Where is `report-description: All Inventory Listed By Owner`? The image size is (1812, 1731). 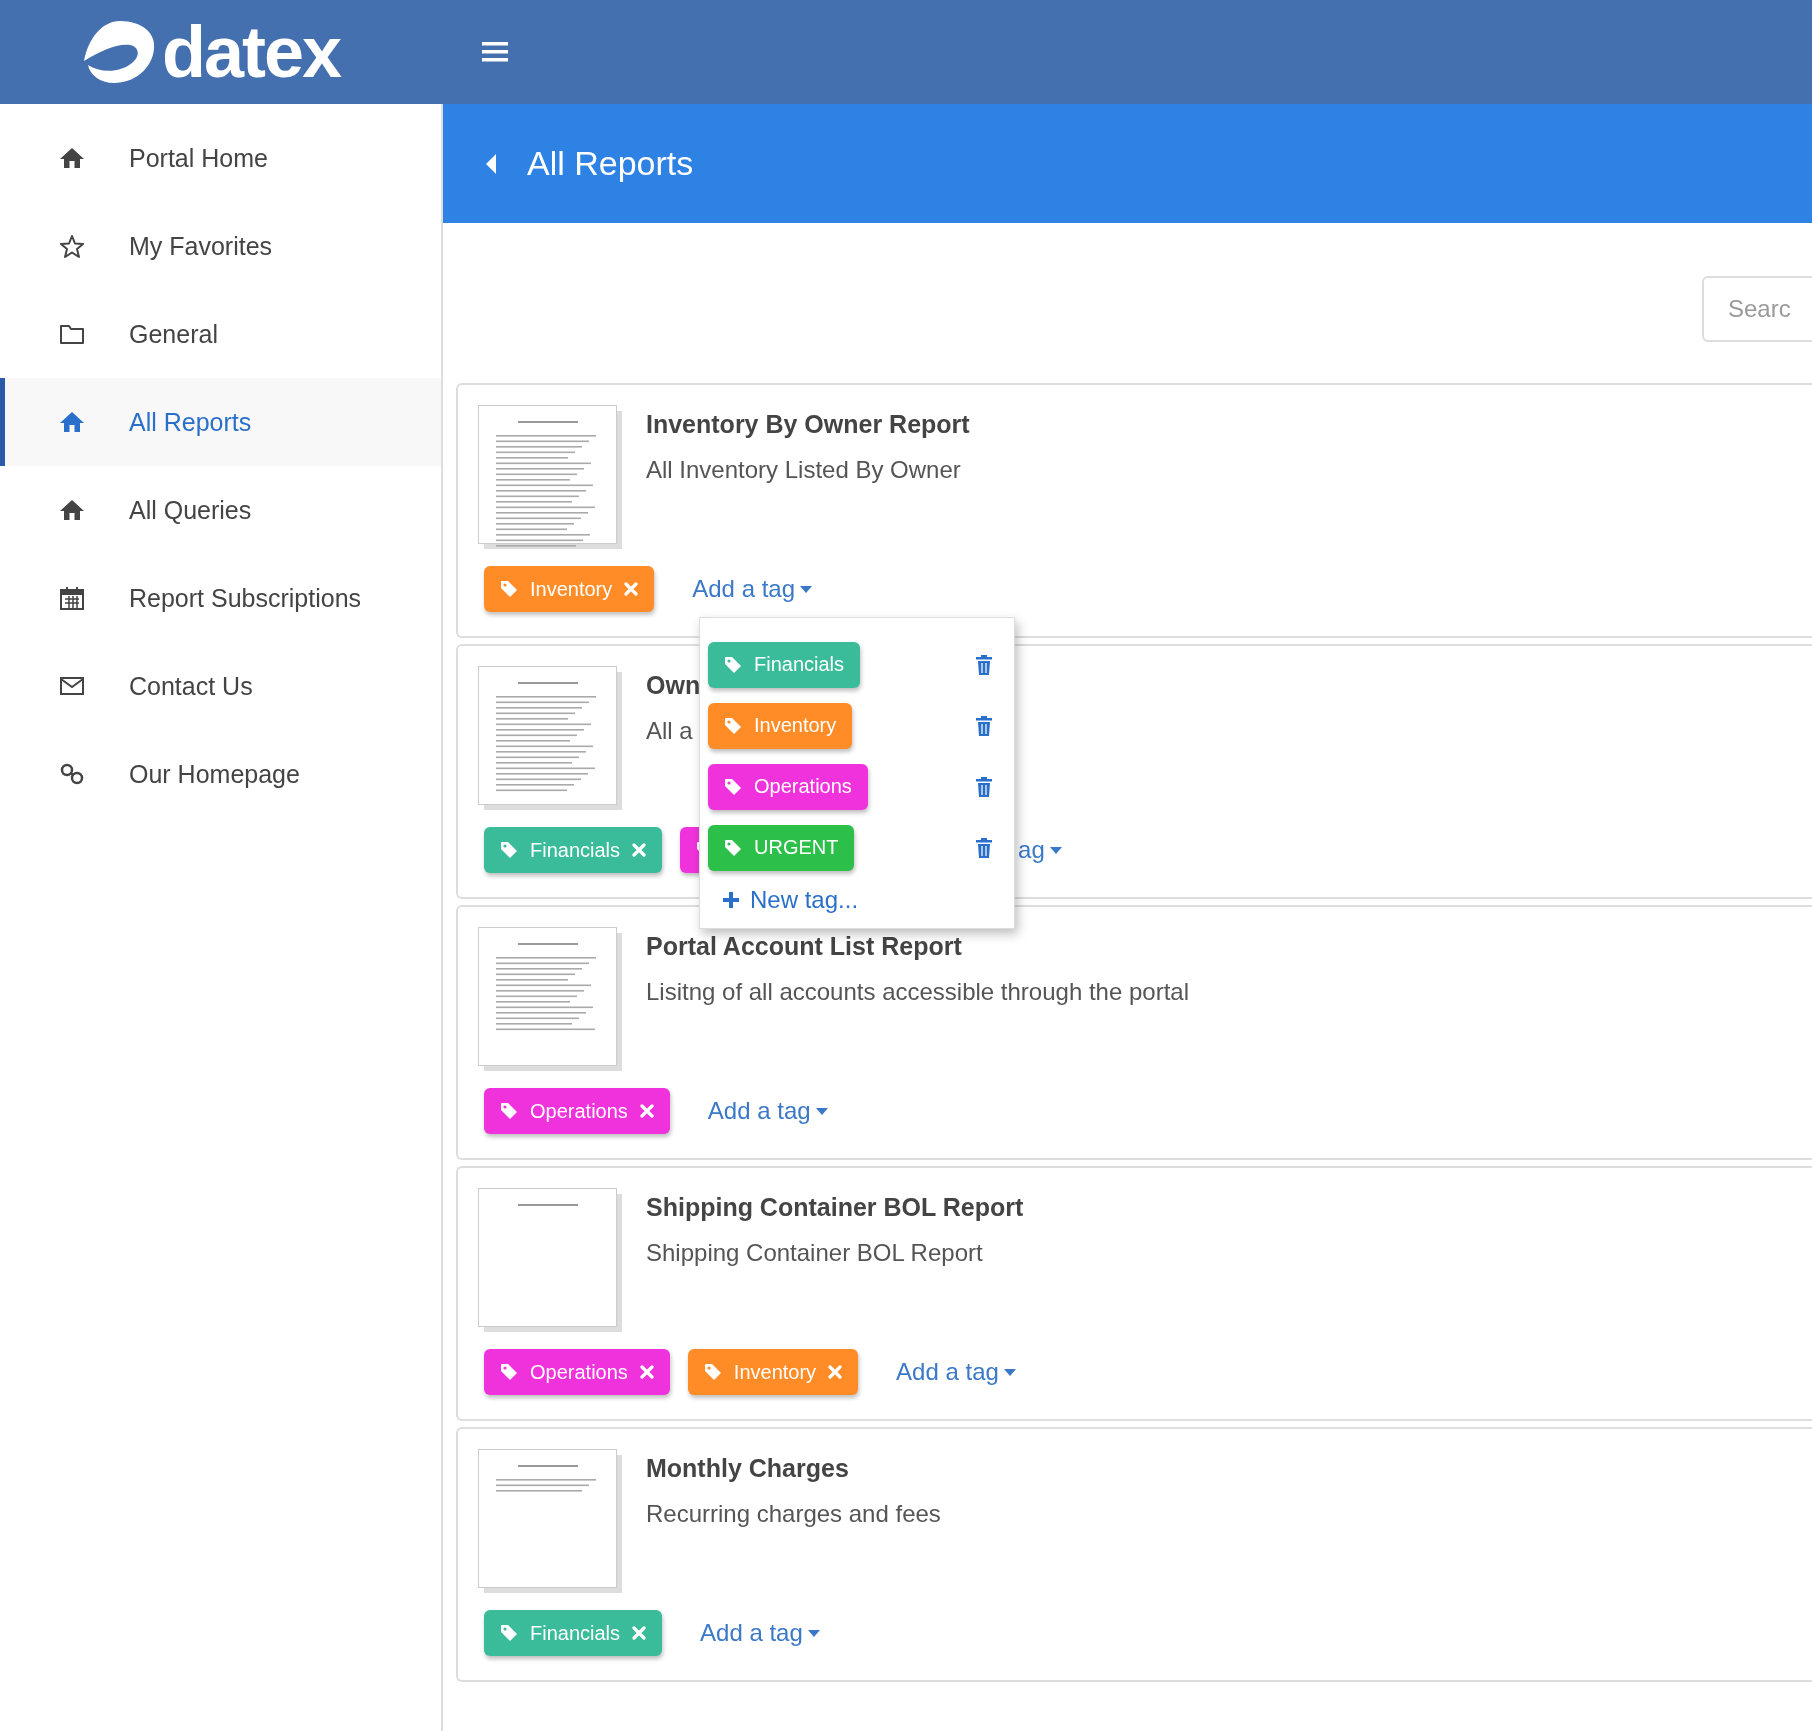
report-description: All Inventory Listed By Owner is located at coordinates (804, 470).